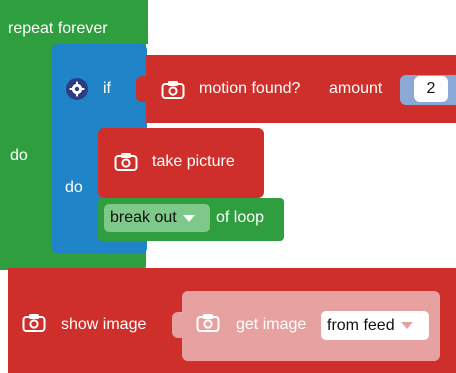  Describe the element at coordinates (141, 89) in the screenshot. I see `motion-connector` at that location.